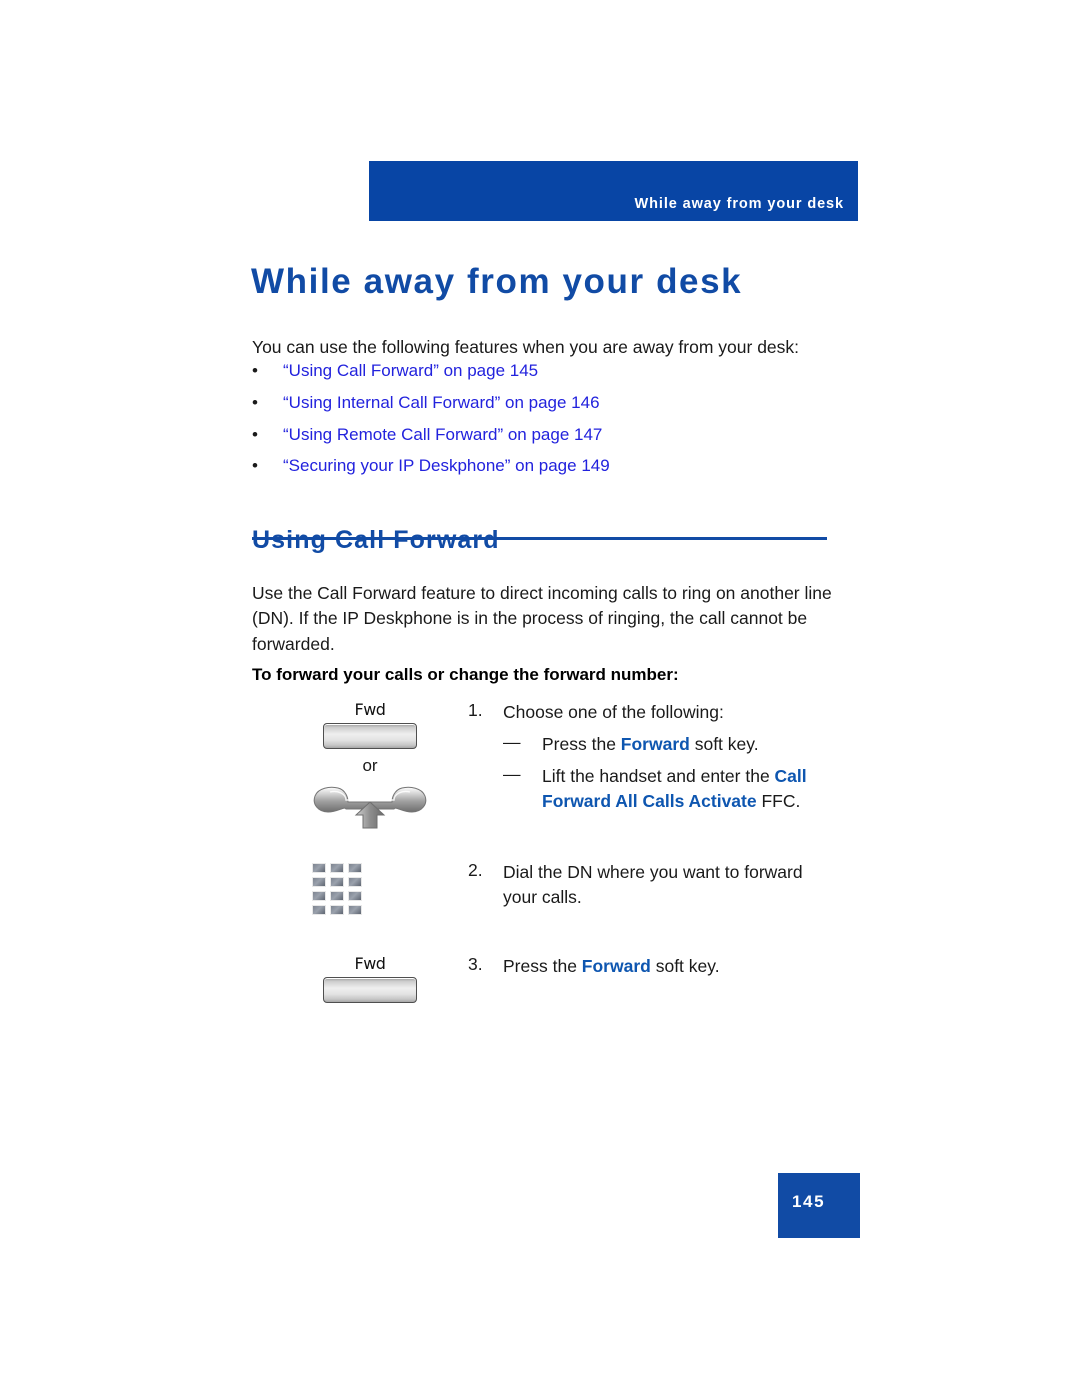 This screenshot has height=1397, width=1080. What do you see at coordinates (655, 744) in the screenshot?
I see `substep-keyword: Forward` at bounding box center [655, 744].